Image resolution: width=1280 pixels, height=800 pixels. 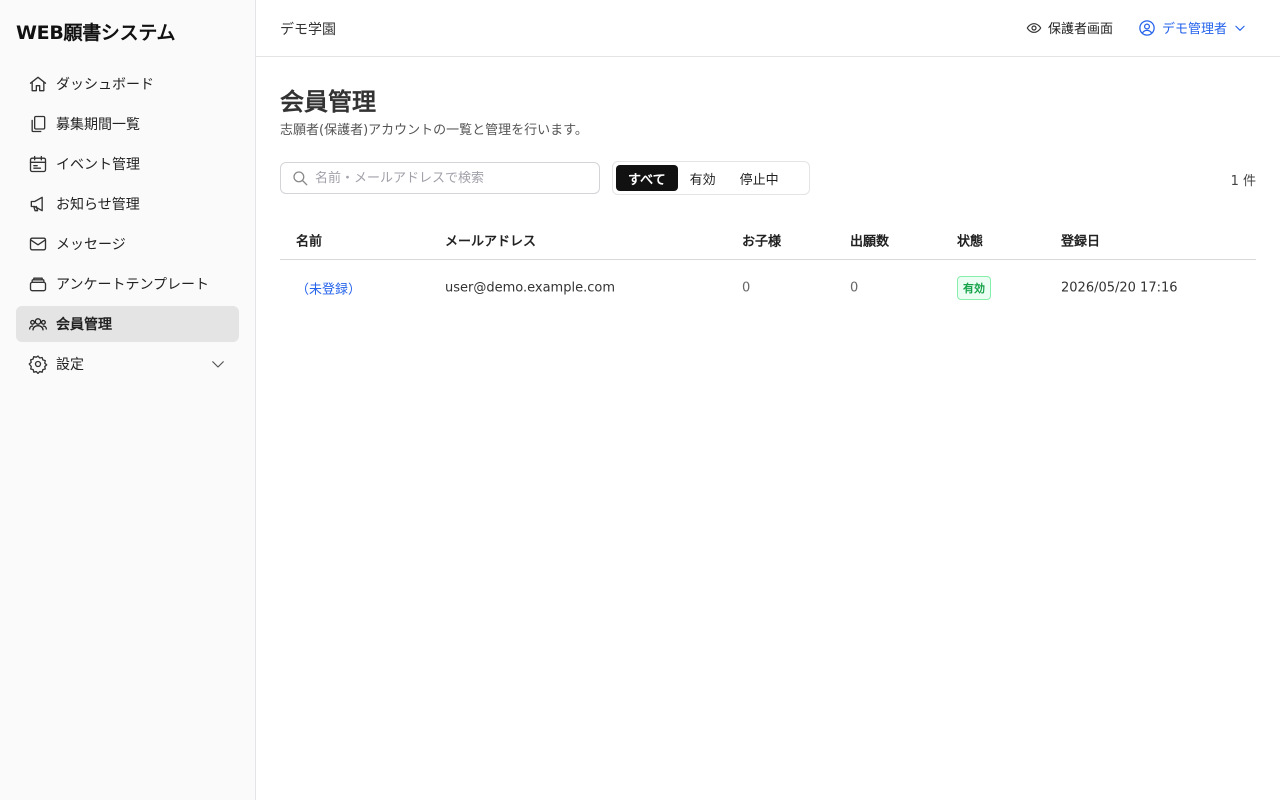 I want to click on column-header-email: メールアドレス, so click(x=490, y=239).